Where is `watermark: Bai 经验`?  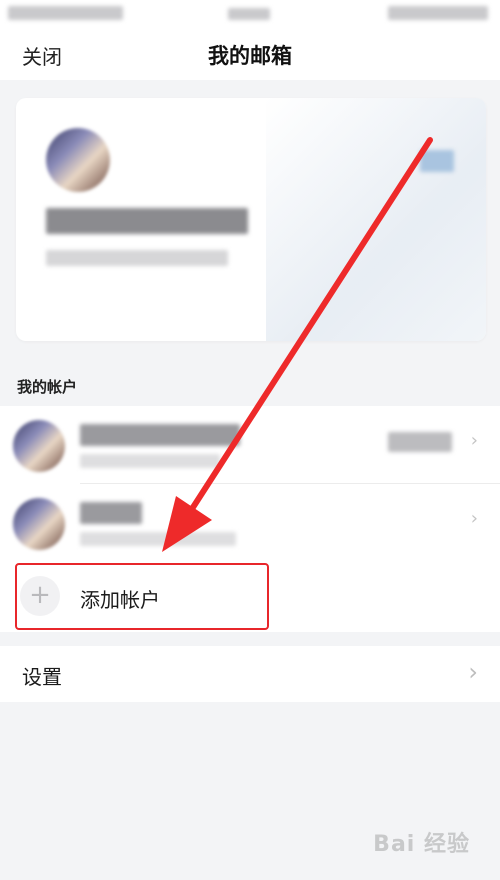 watermark: Bai 经验 is located at coordinates (421, 844).